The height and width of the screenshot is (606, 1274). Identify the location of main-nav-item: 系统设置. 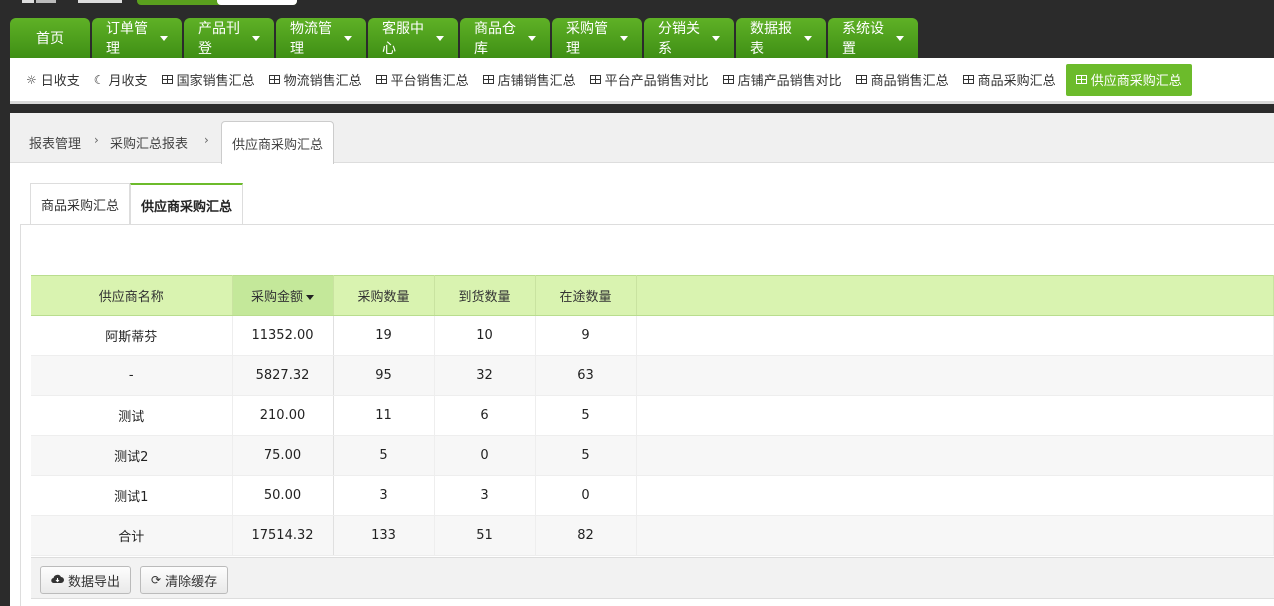
(873, 38).